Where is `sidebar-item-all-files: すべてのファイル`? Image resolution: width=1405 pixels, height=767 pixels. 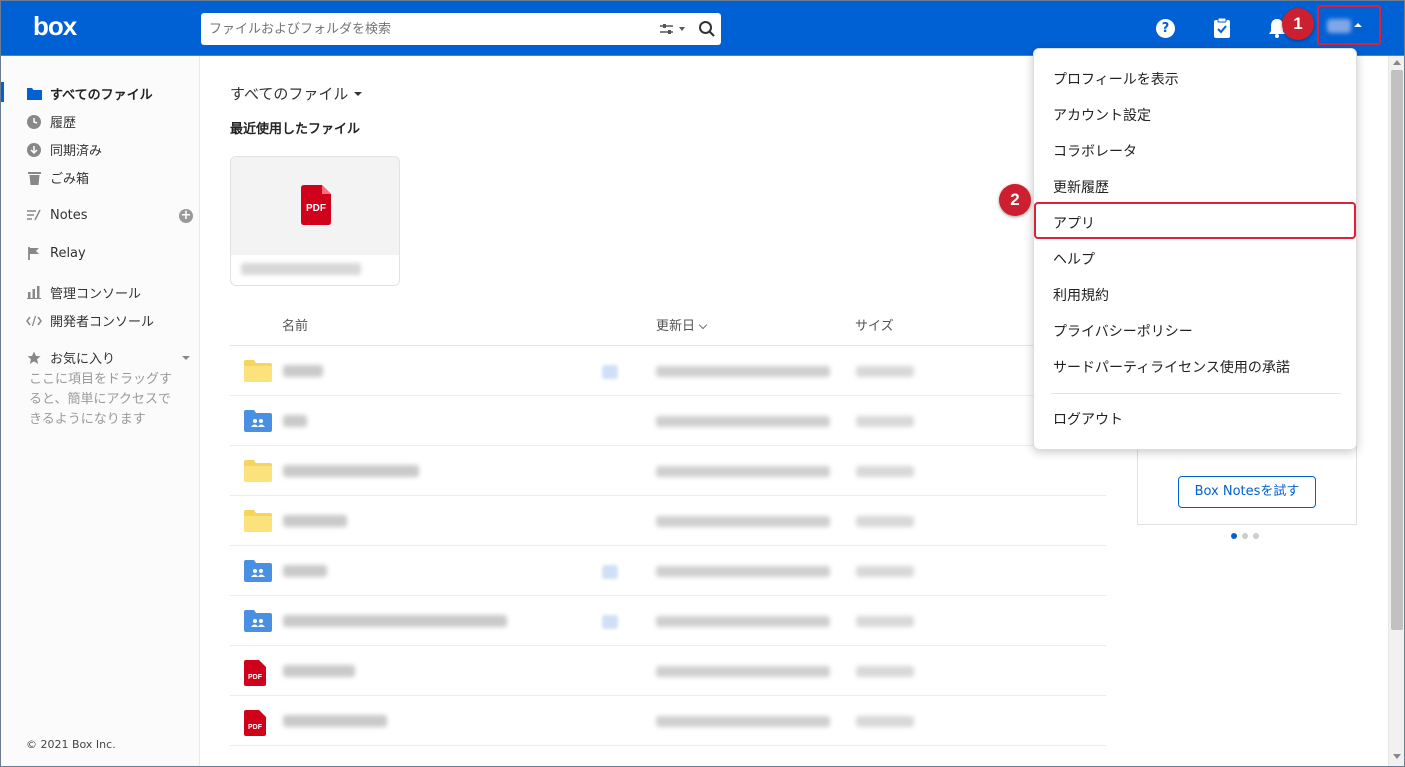 sidebar-item-all-files: すべてのファイル is located at coordinates (89, 93).